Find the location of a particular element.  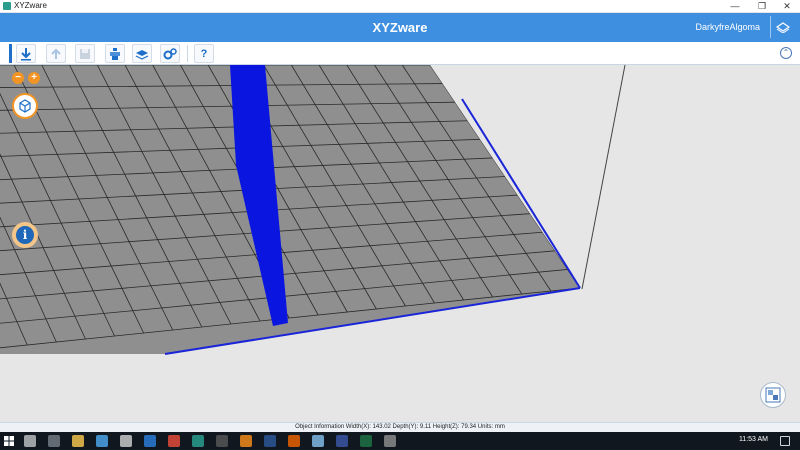

store-icon is located at coordinates (102, 441).